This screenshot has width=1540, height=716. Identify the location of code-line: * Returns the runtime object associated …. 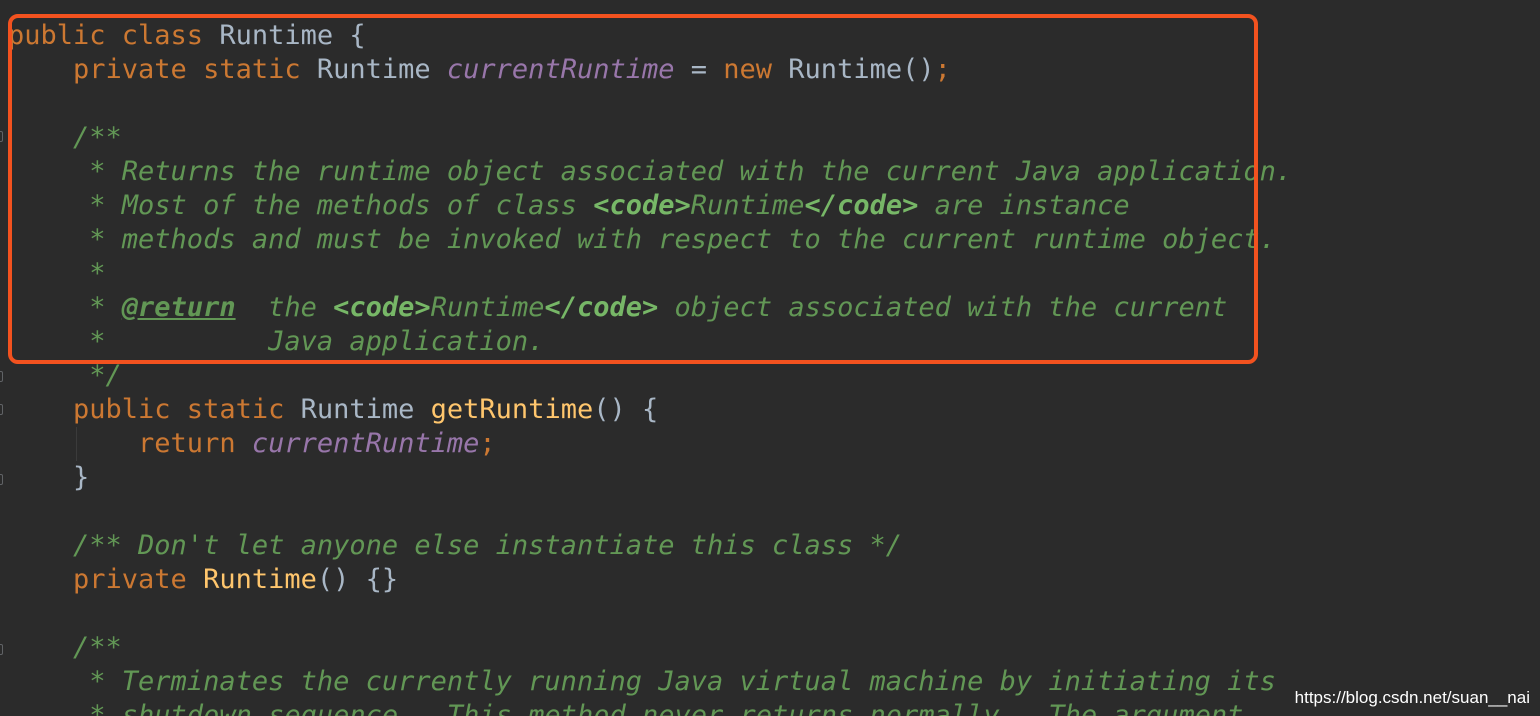
(650, 172).